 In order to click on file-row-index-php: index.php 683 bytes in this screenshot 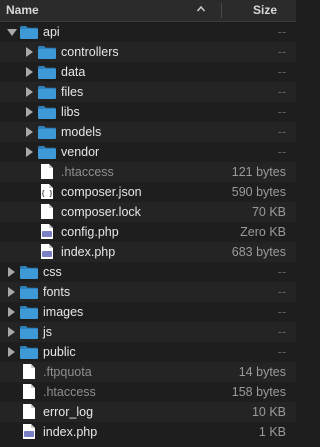, I will do `click(148, 252)`.